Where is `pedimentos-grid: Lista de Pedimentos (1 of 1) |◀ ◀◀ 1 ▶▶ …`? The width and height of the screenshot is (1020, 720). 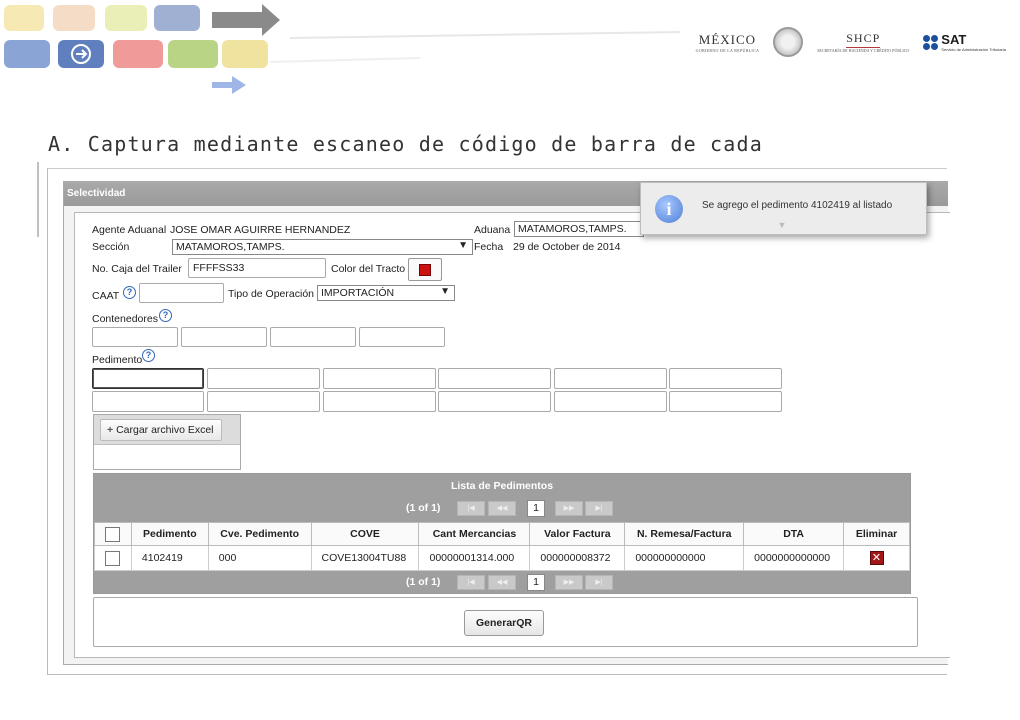
pedimentos-grid: Lista de Pedimentos (1 of 1) |◀ ◀◀ 1 ▶▶ … is located at coordinates (502, 533).